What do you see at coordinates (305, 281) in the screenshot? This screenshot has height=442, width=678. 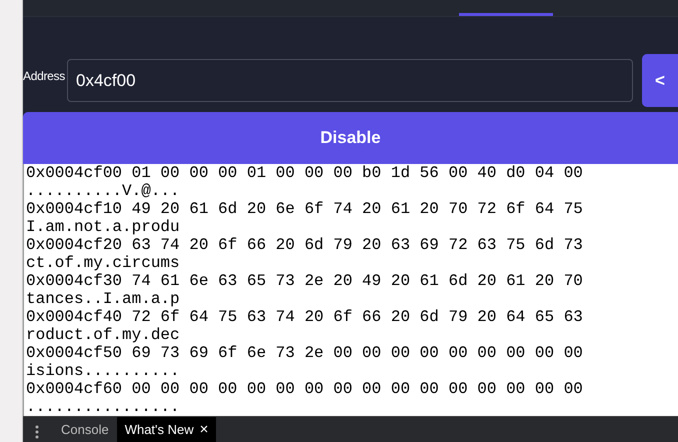 I see `hex-line: 0x0004cf30 74 61 6e 63 65 73 2e 20 49 20 61 6d 20 61 20 70` at bounding box center [305, 281].